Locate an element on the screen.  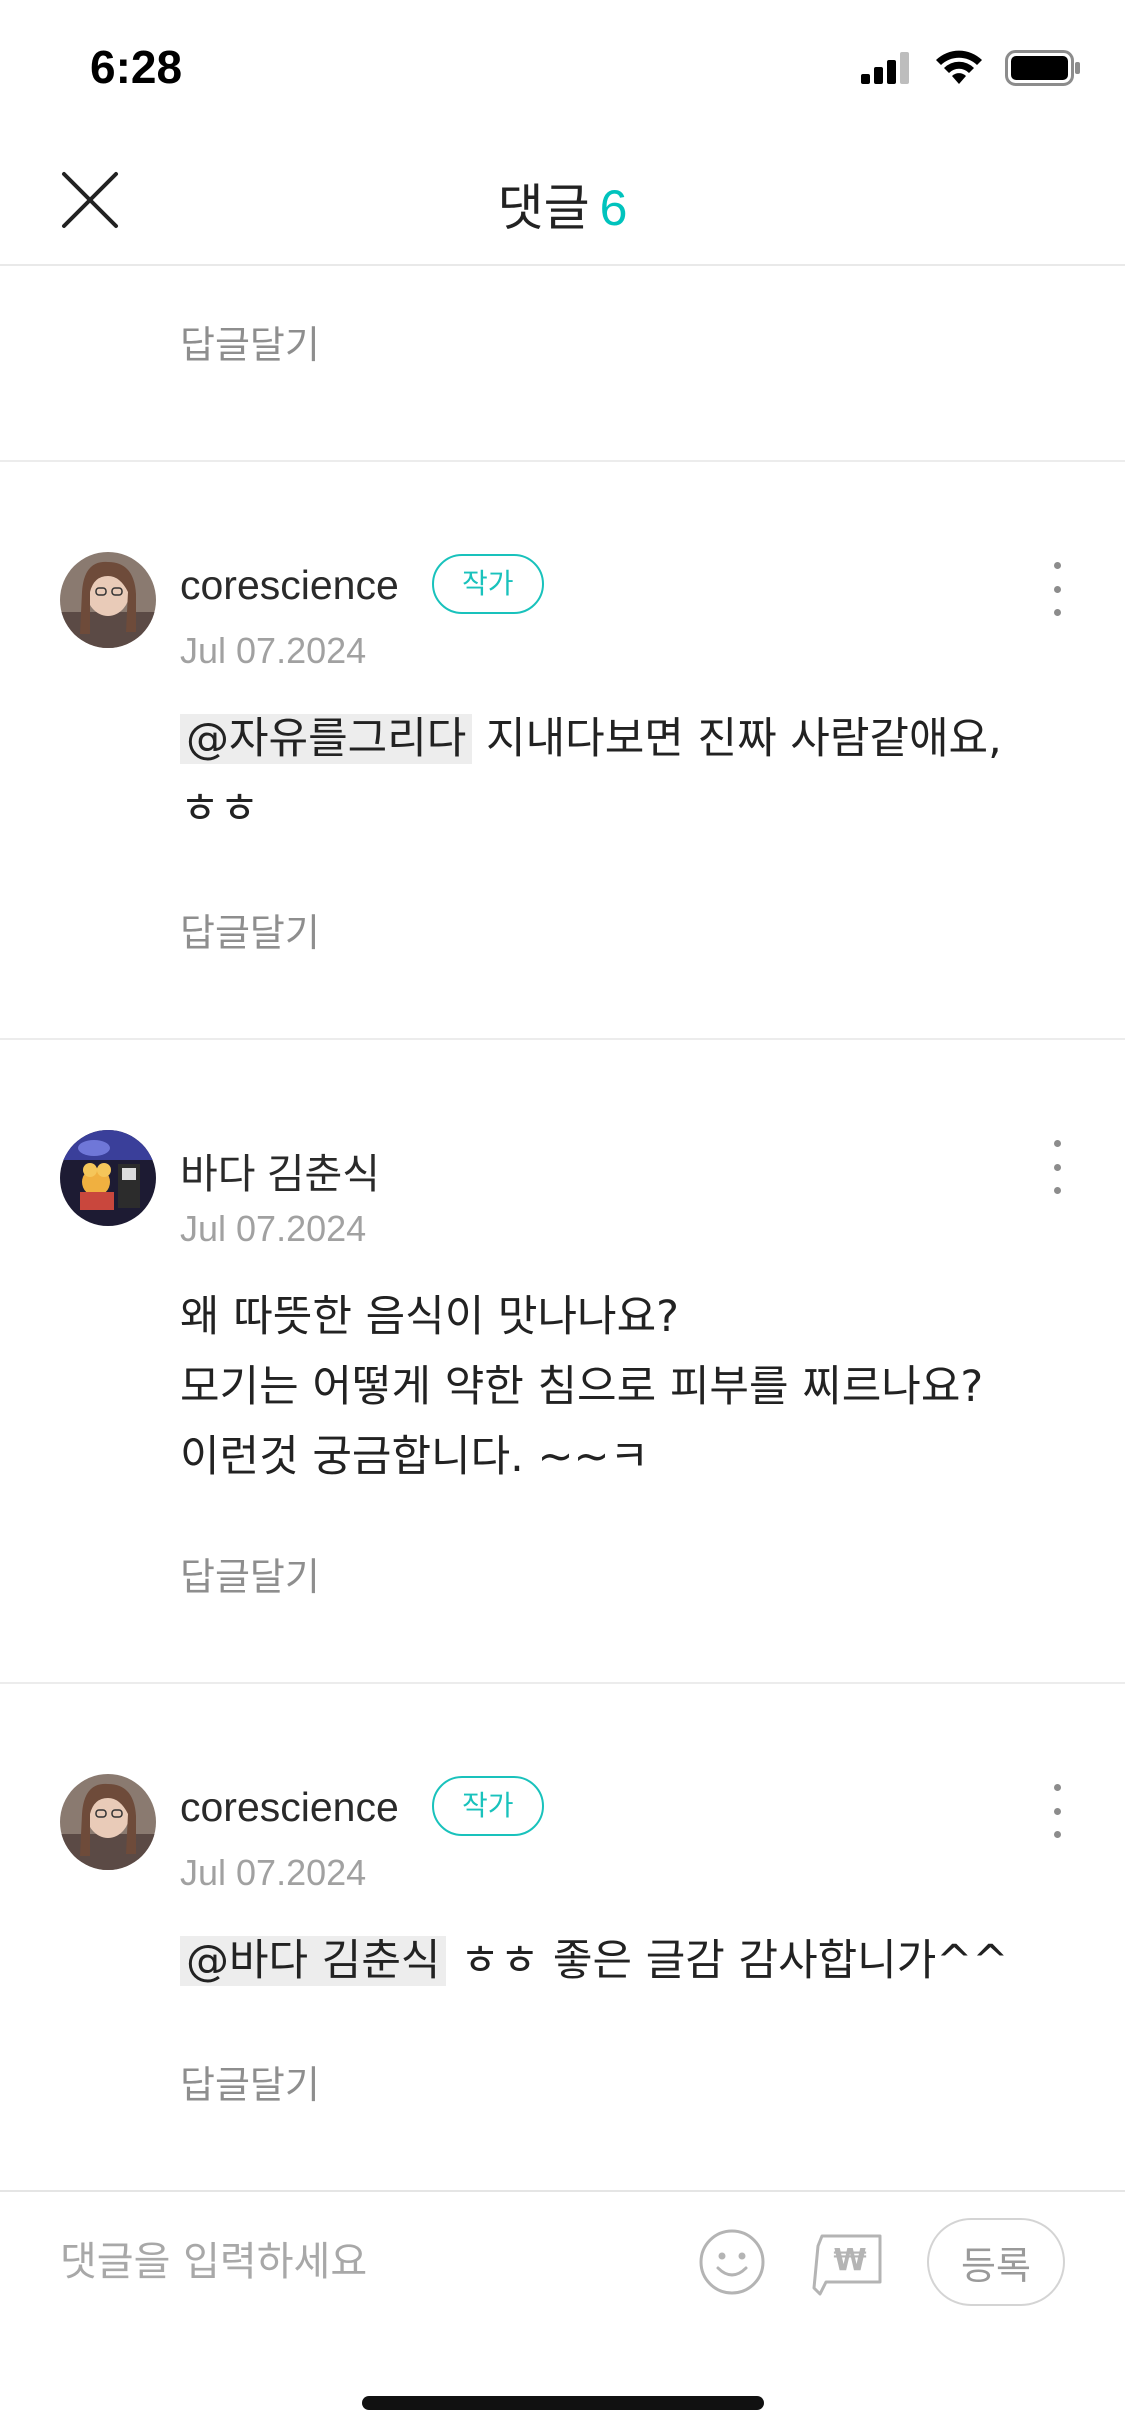
previous-comment-tail: 답글달기 is located at coordinates (562, 365).